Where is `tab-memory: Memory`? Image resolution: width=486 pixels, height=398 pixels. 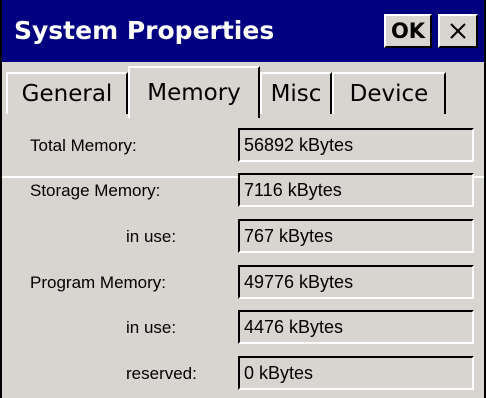 tab-memory: Memory is located at coordinates (194, 92).